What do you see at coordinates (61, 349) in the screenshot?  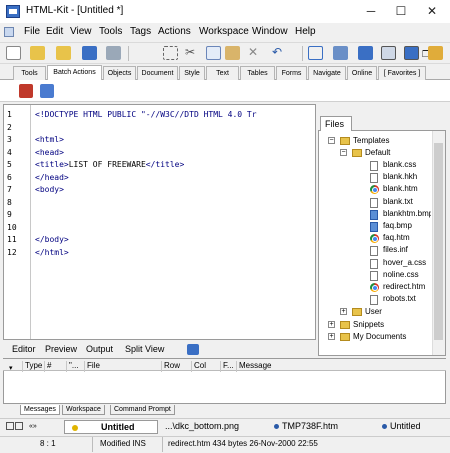 I see `tab-preview: Preview` at bounding box center [61, 349].